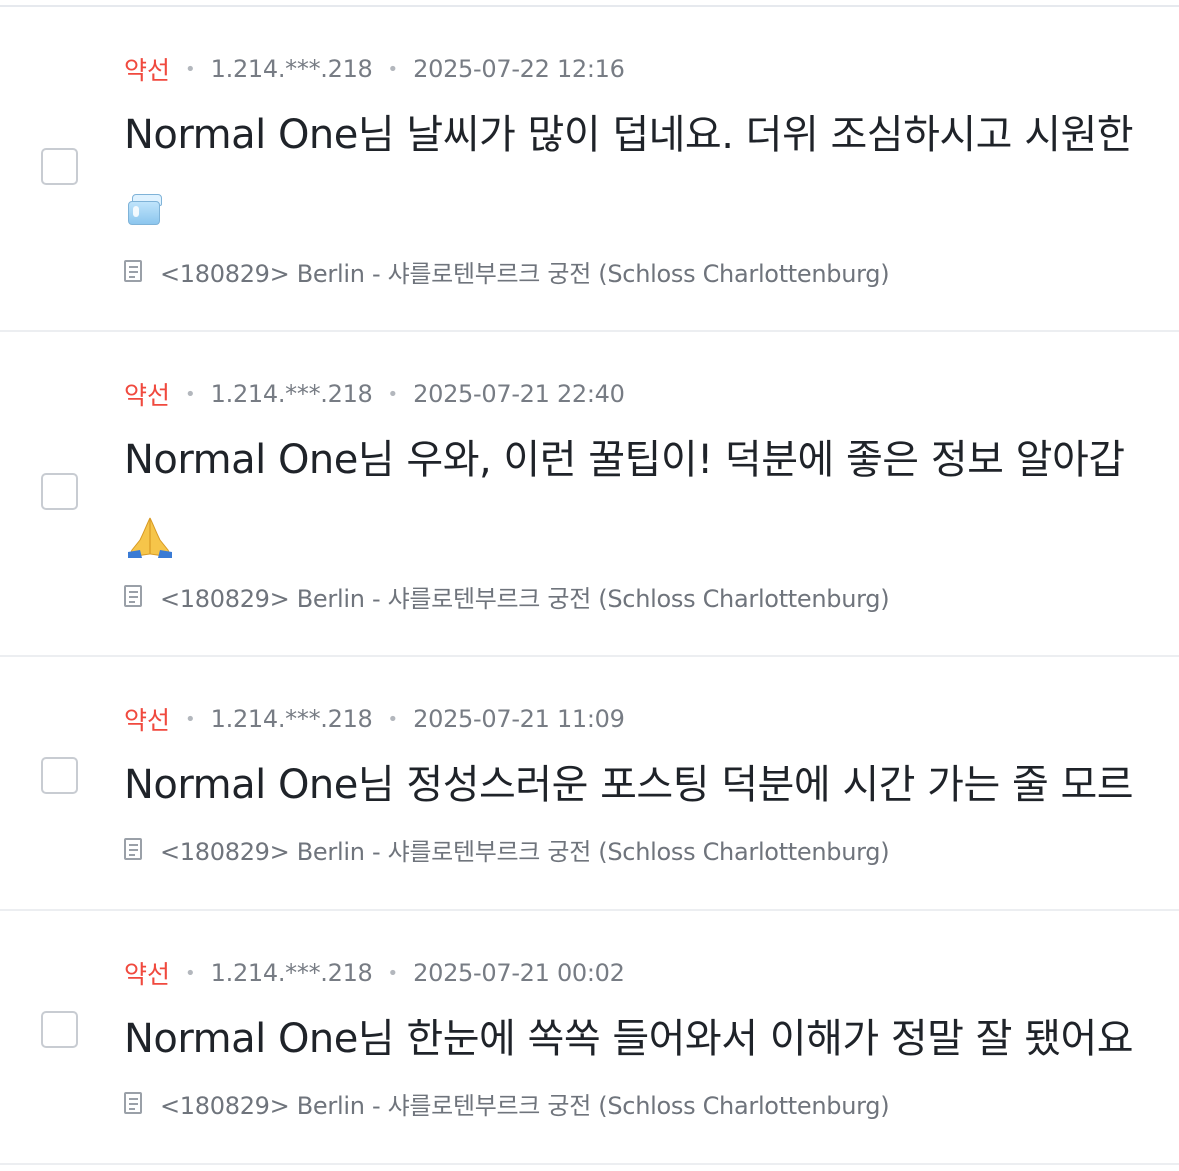 Image resolution: width=1179 pixels, height=1171 pixels. I want to click on comment-meta: 약선 • 1.214.***.218 • 2025-07-21 22:40, so click(374, 394).